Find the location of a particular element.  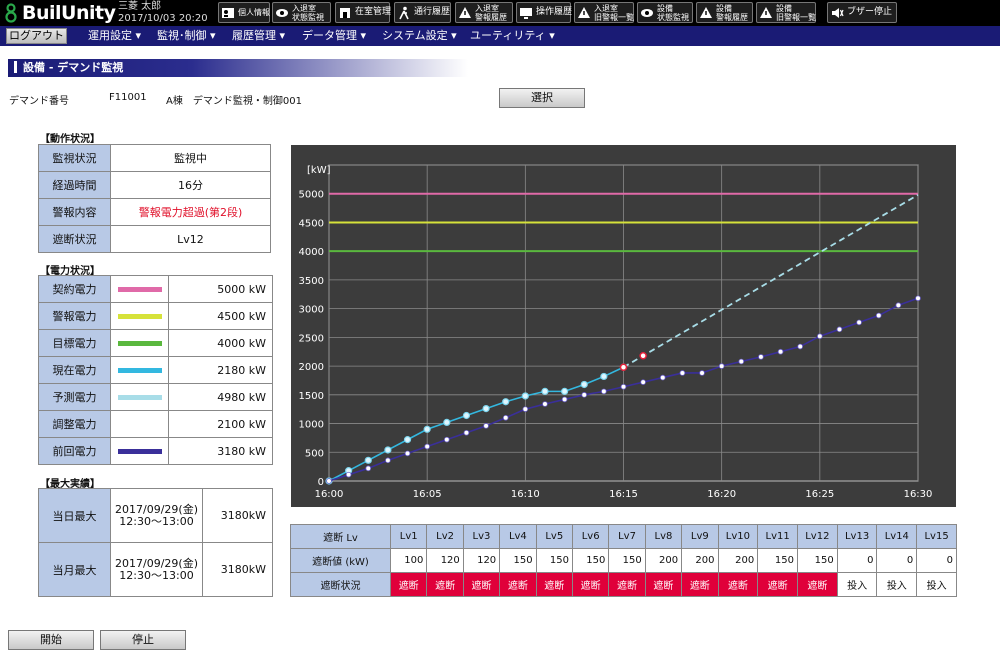

y-tick-label: 4500 is located at coordinates (311, 223).